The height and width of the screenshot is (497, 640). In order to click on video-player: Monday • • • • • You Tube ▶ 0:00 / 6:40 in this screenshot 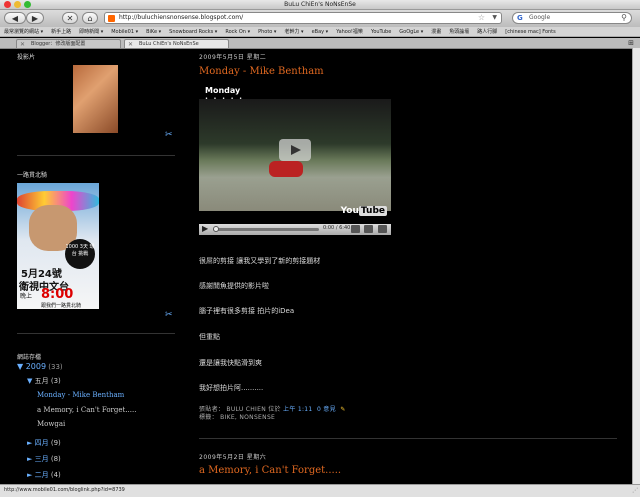, I will do `click(295, 161)`.